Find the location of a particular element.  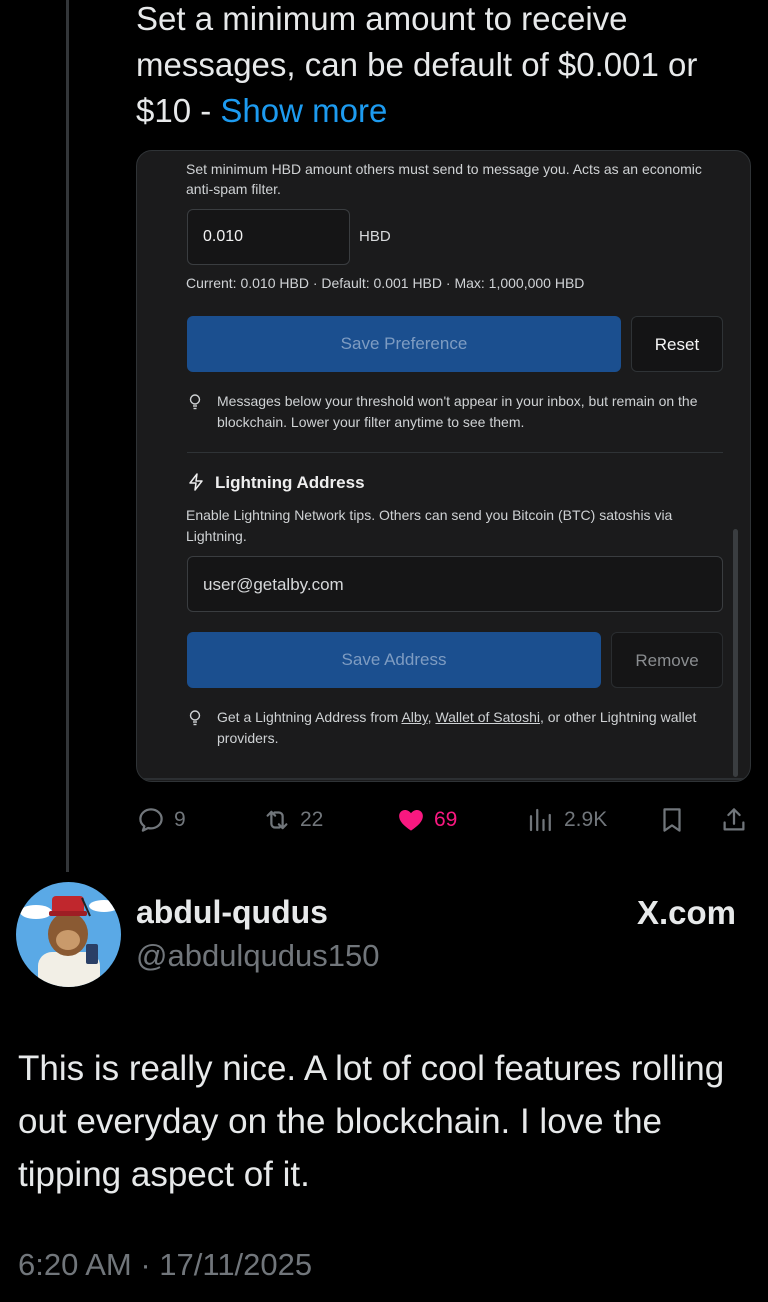

thread-connector-line is located at coordinates (67, 436).